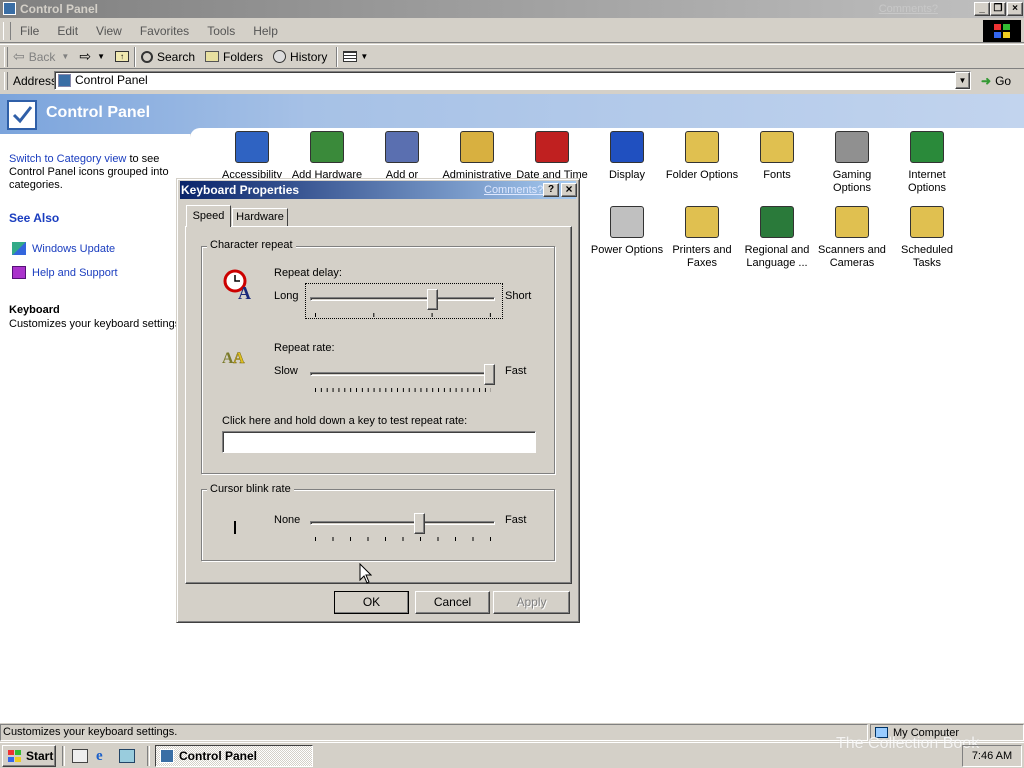 The image size is (1024, 768). I want to click on control-panel-item: Fonts, so click(777, 156).